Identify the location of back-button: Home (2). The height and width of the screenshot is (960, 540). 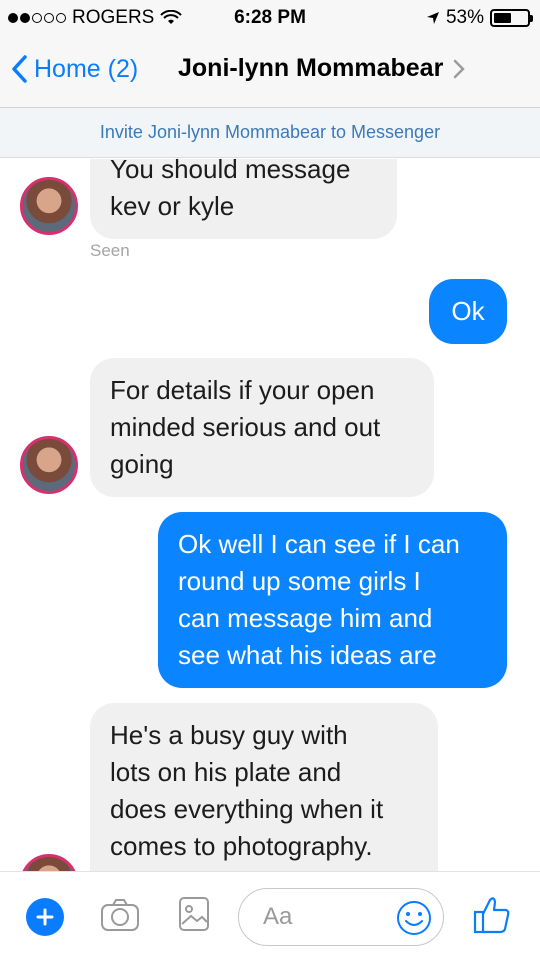
(74, 69).